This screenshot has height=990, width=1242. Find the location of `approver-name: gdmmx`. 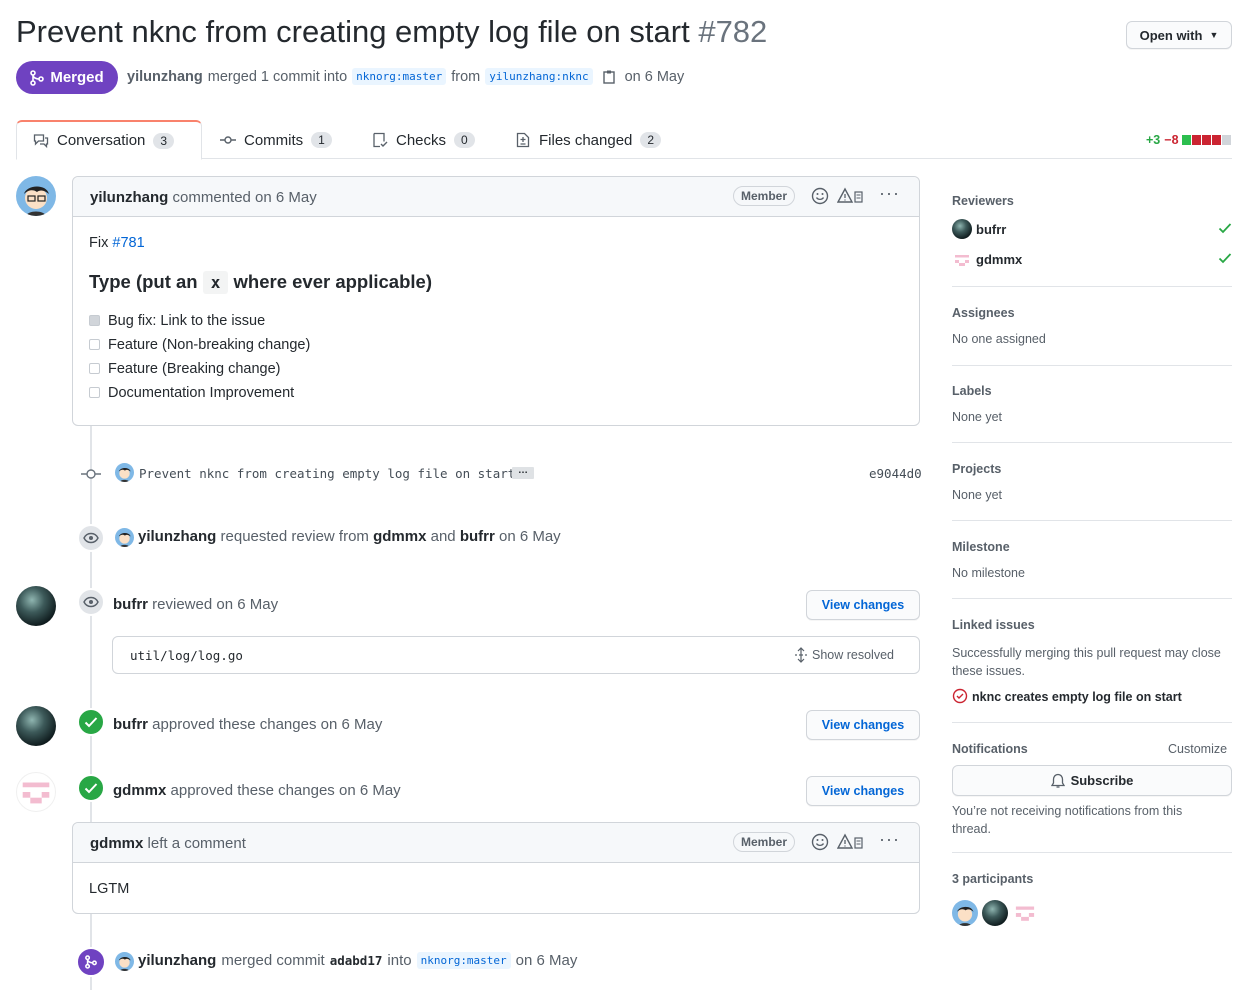

approver-name: gdmmx is located at coordinates (139, 790).